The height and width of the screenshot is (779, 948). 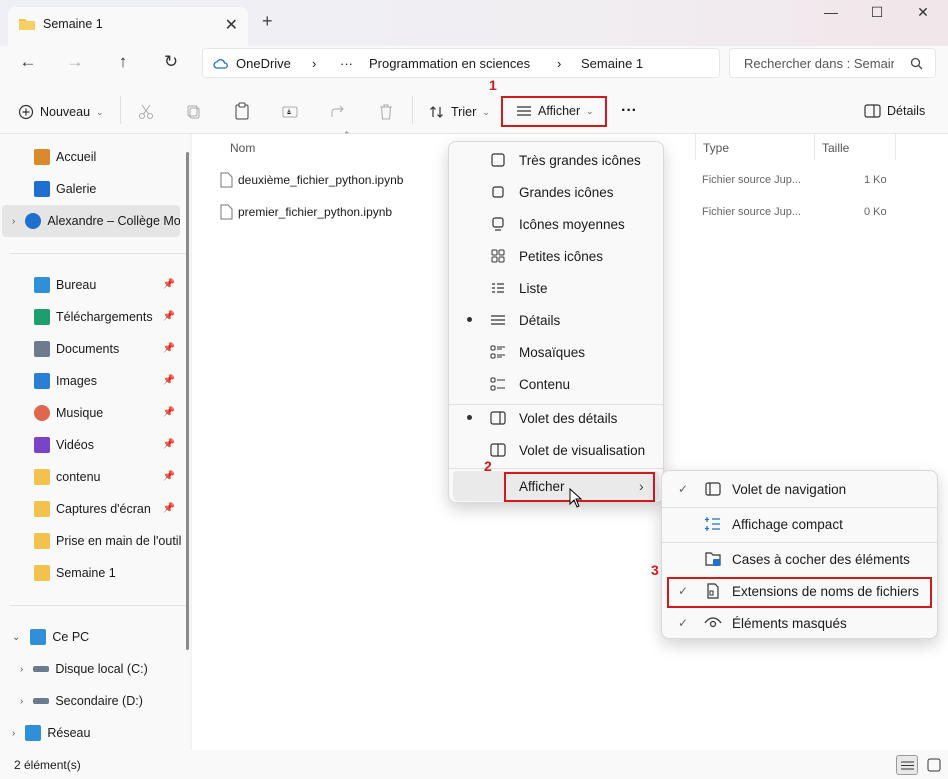 I want to click on download-icon, so click(x=42, y=317).